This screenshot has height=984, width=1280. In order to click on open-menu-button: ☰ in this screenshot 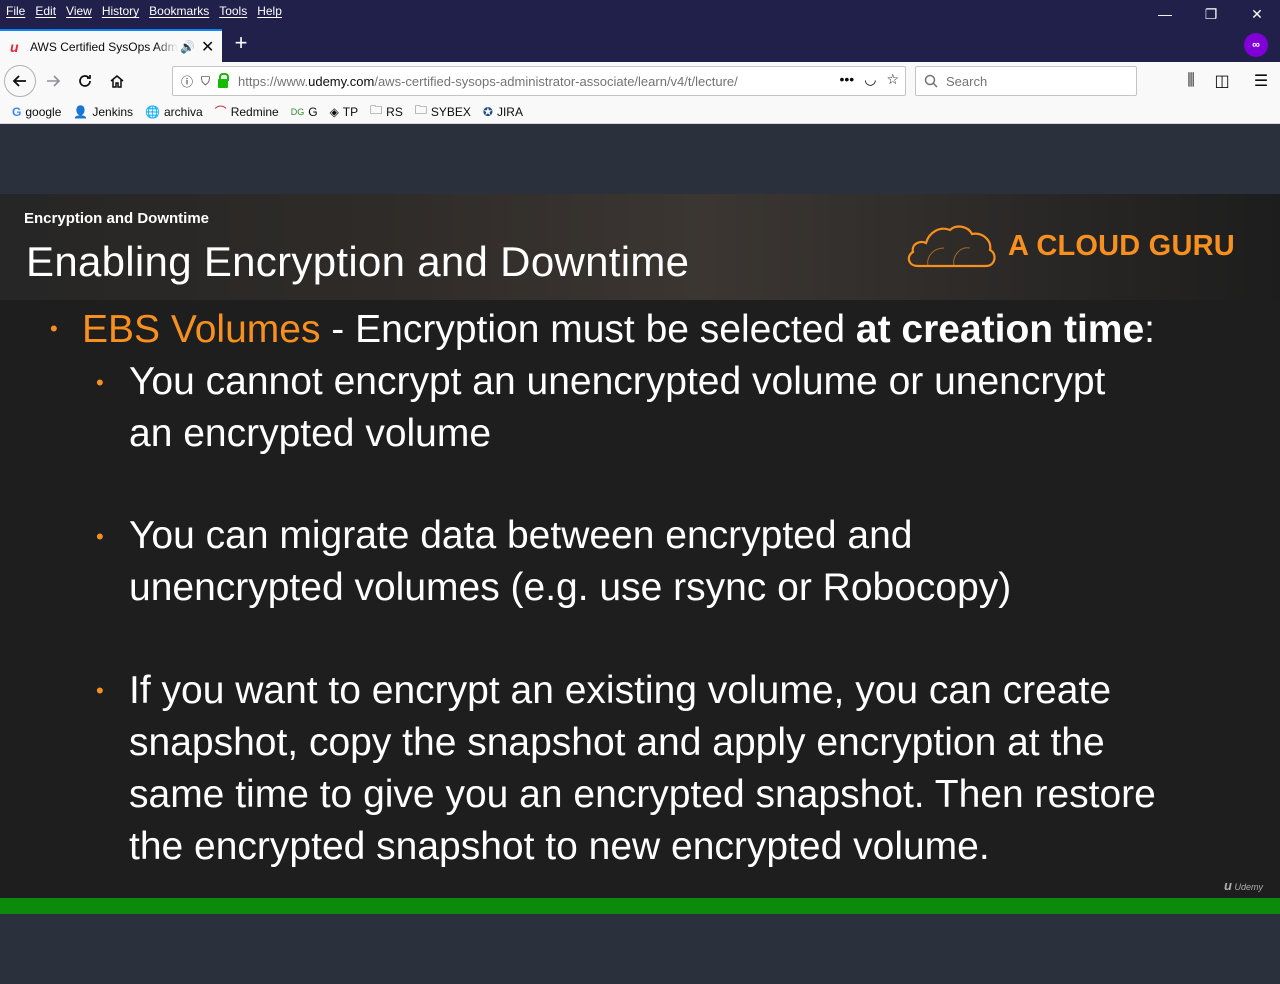, I will do `click(1261, 81)`.